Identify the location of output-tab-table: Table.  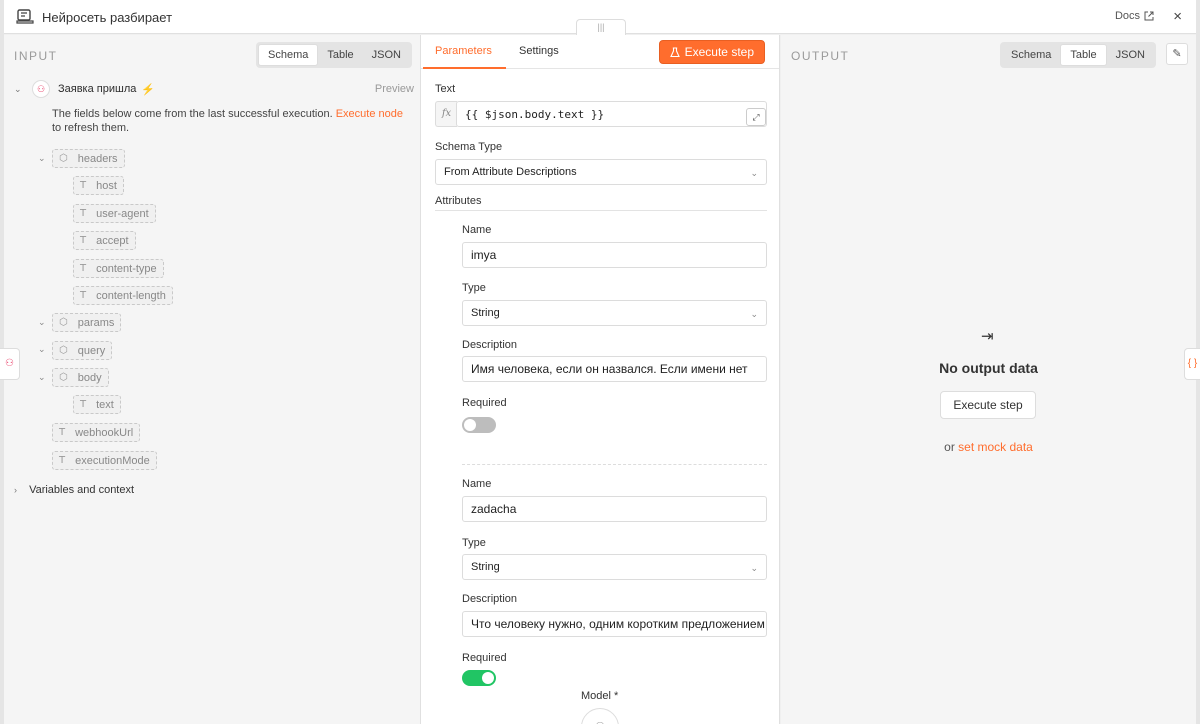
(1083, 55).